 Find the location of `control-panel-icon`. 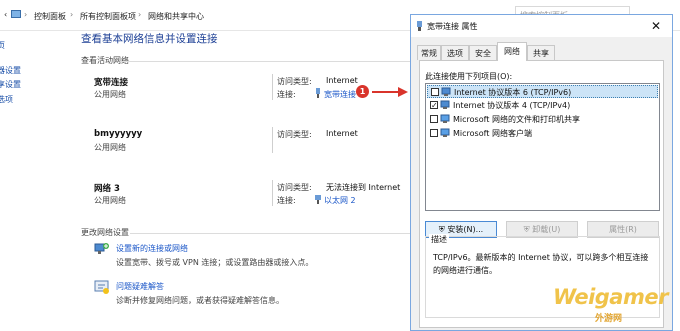

control-panel-icon is located at coordinates (16, 14).